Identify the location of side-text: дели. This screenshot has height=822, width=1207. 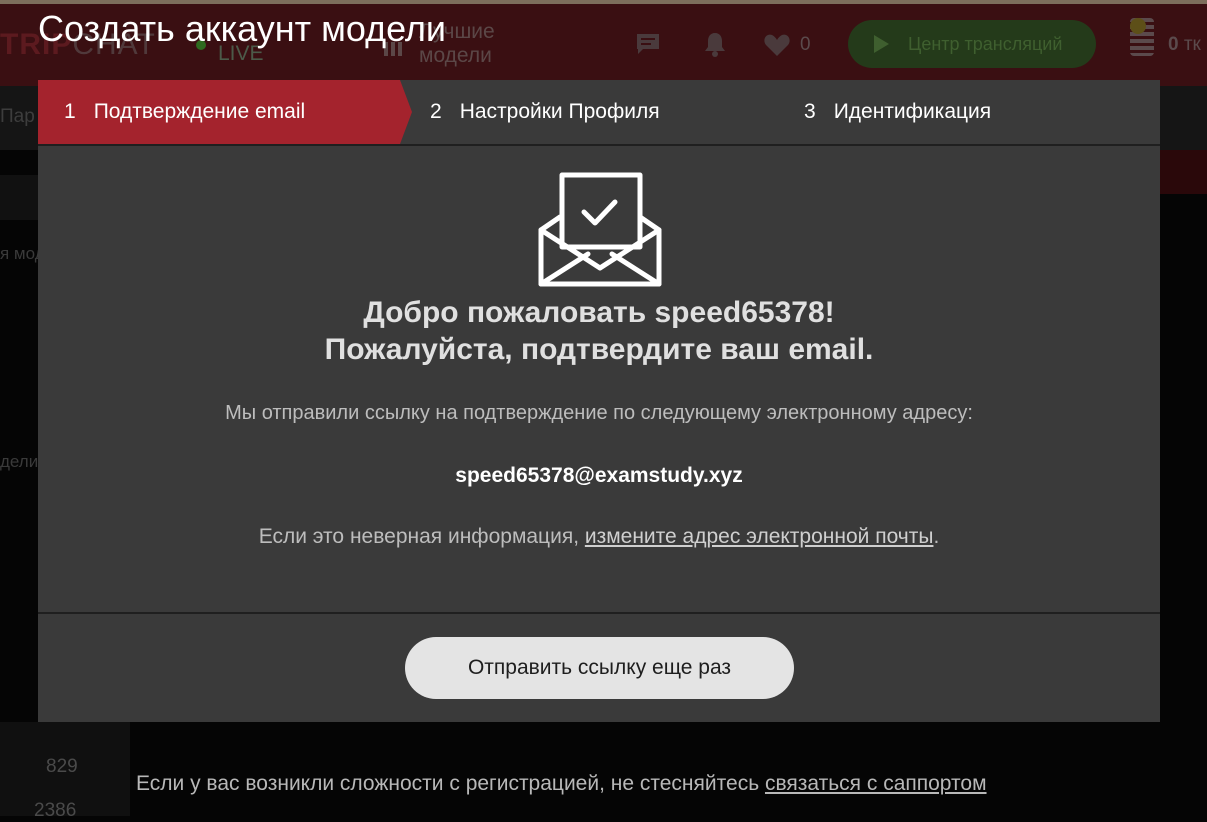
(19, 461).